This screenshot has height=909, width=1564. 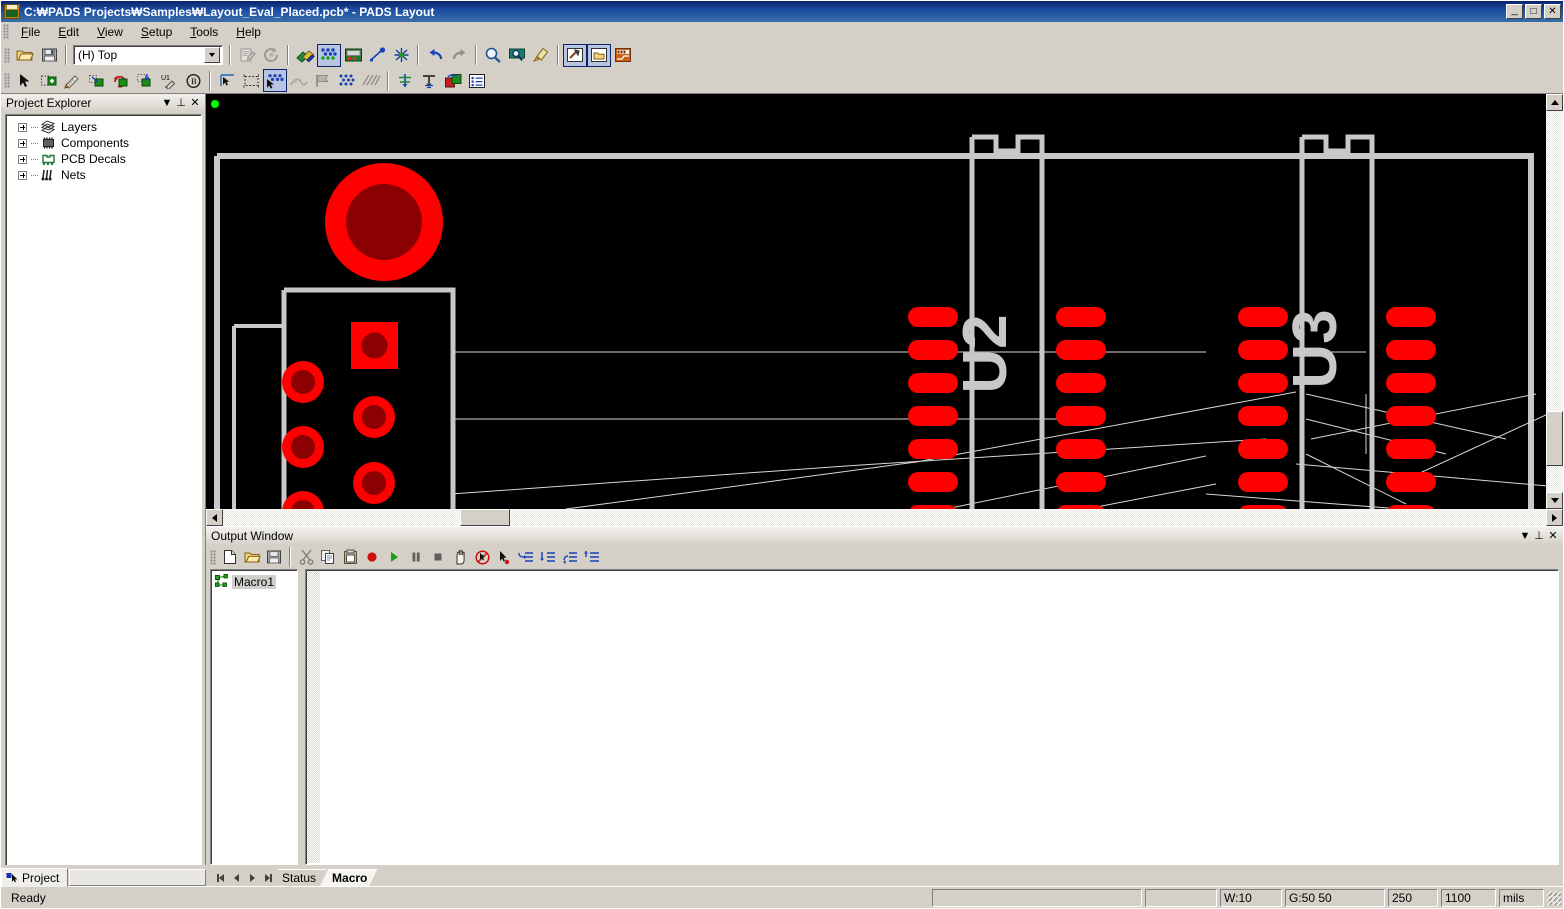 I want to click on stop-button, so click(x=438, y=557).